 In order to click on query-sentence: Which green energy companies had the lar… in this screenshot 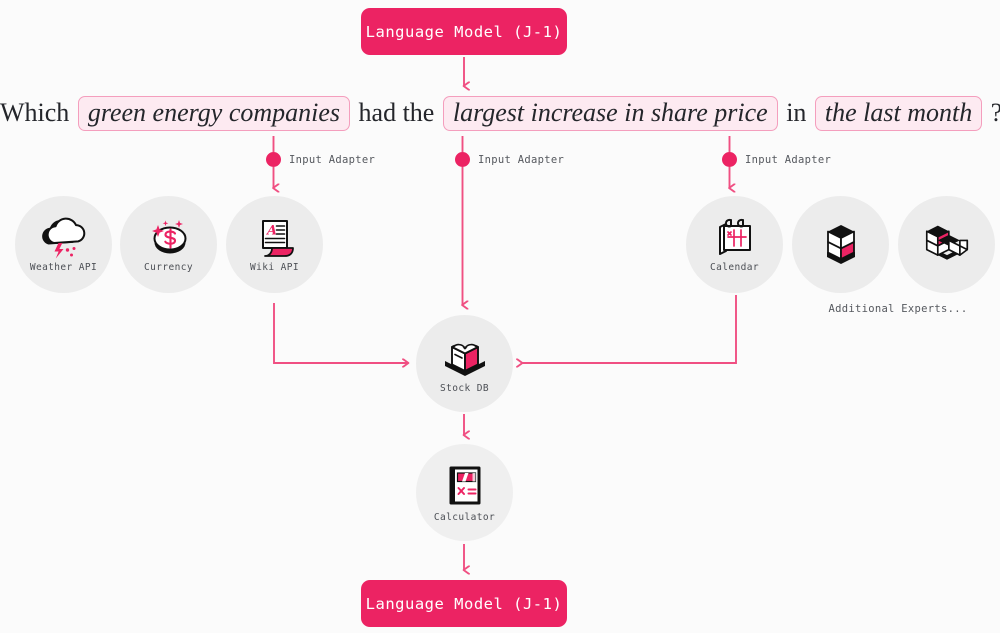, I will do `click(500, 114)`.